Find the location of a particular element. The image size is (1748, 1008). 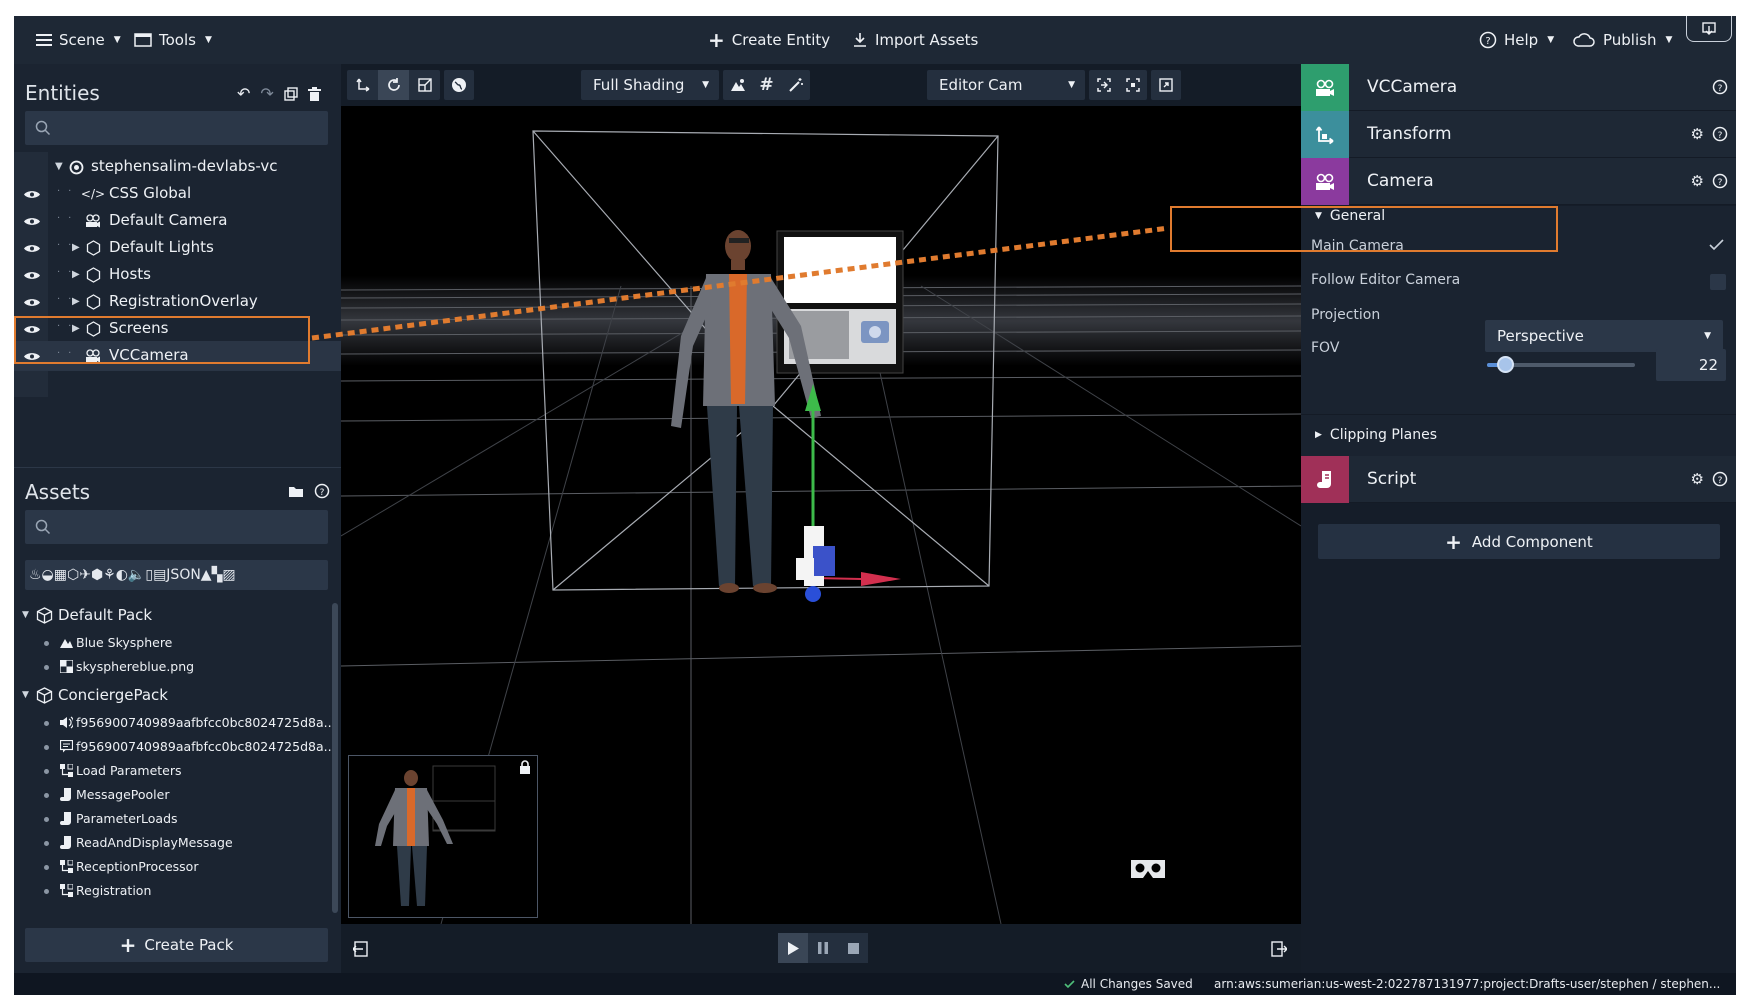

main-camera-row: Main Camera is located at coordinates (1518, 246).